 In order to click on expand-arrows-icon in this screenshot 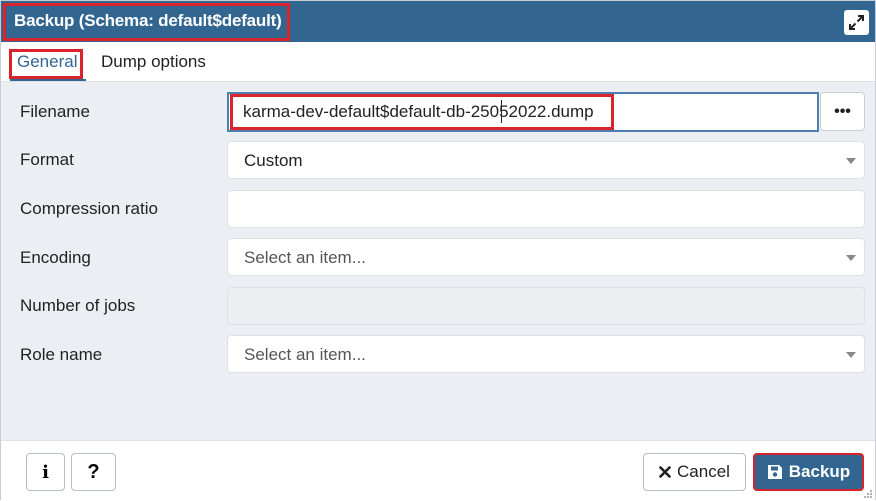, I will do `click(856, 22)`.